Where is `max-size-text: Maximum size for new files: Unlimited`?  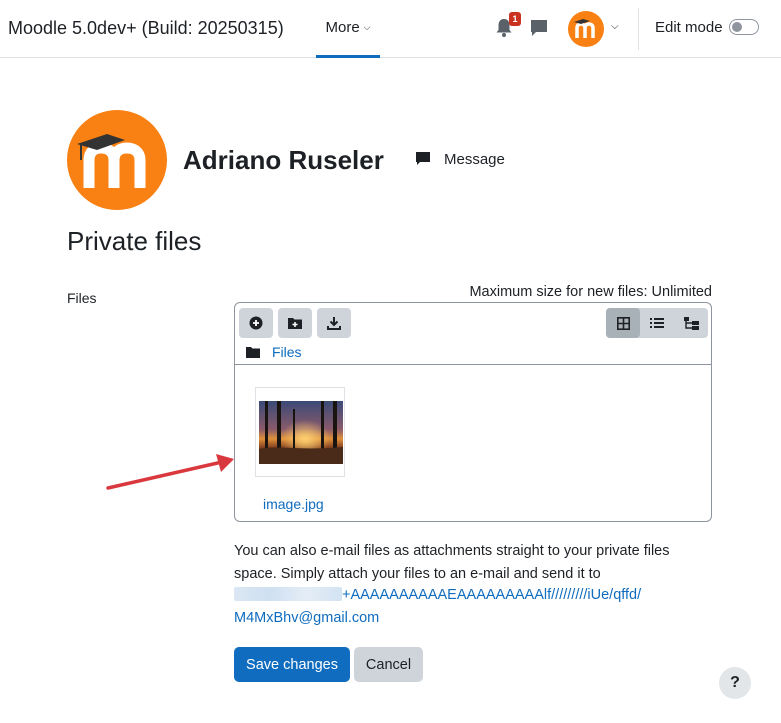
max-size-text: Maximum size for new files: Unlimited is located at coordinates (590, 292).